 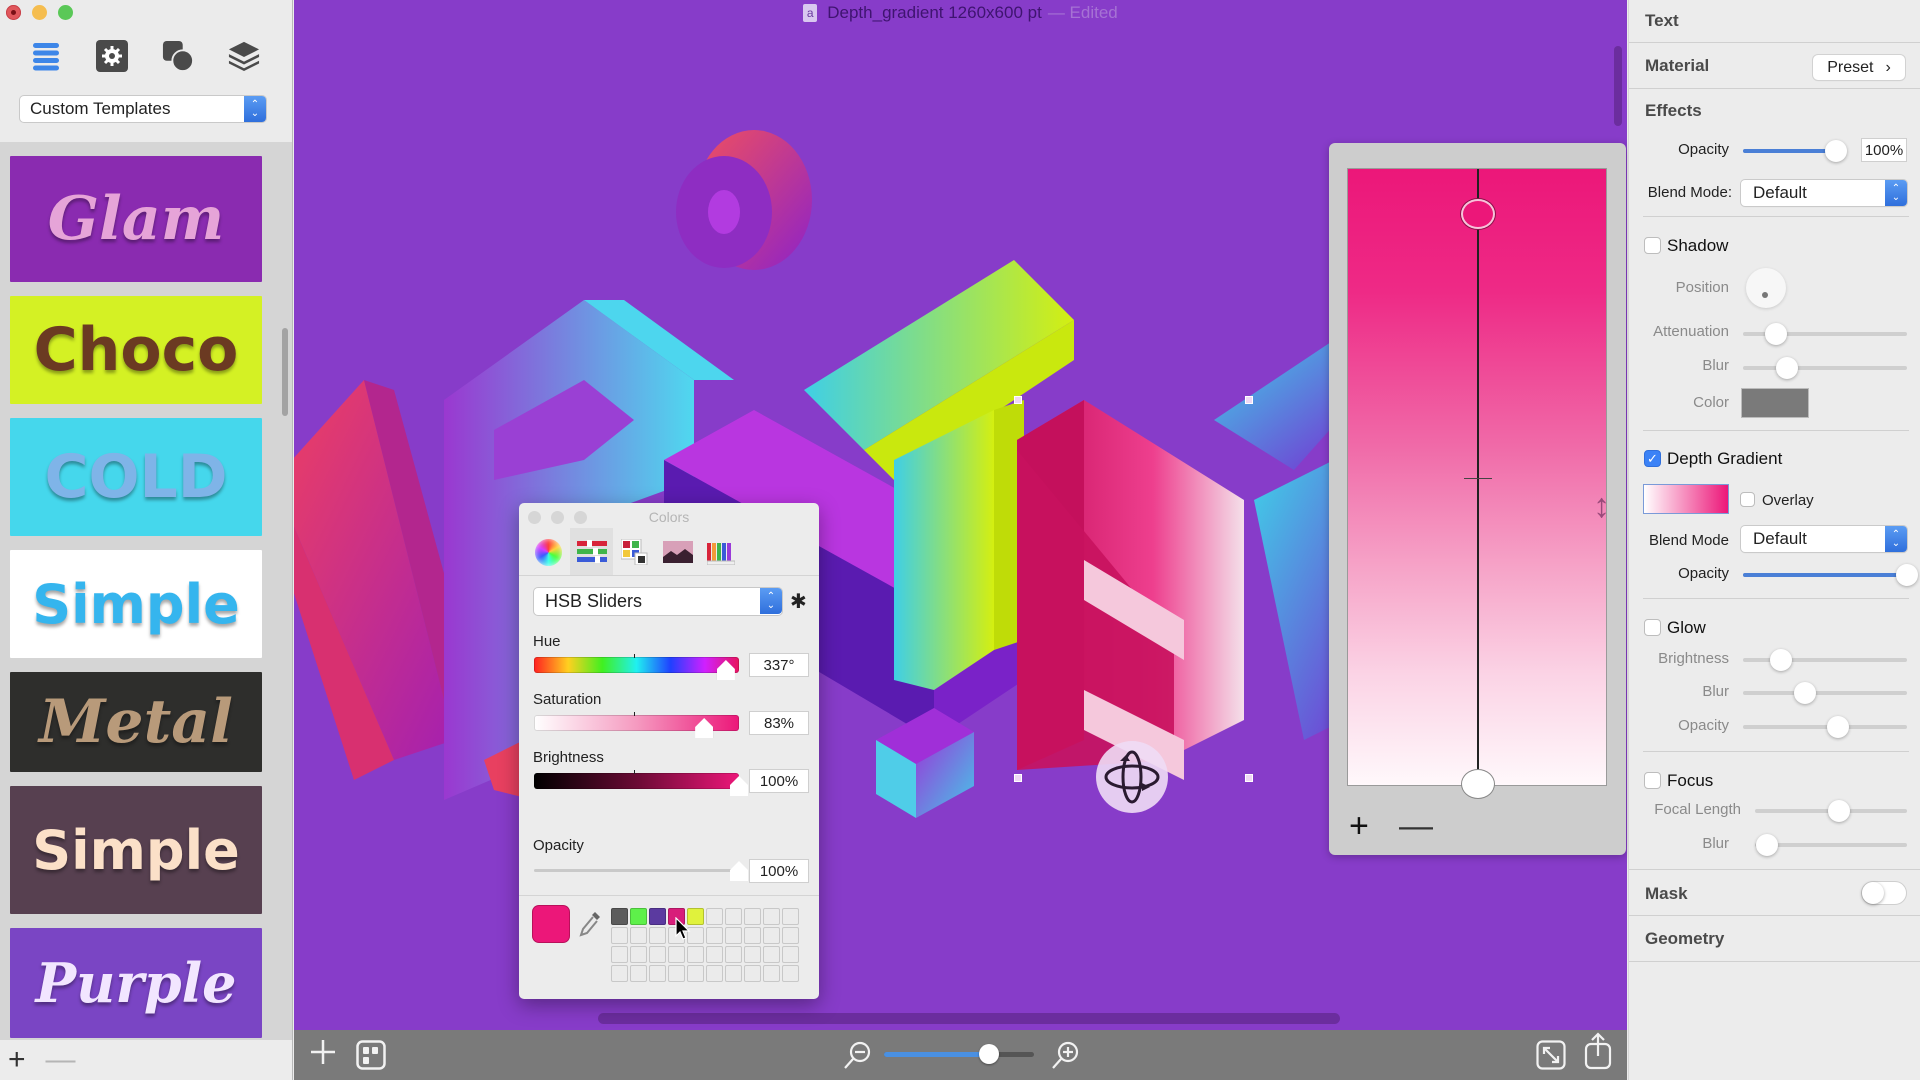 What do you see at coordinates (1652, 245) in the screenshot?
I see `shadow-checkbox` at bounding box center [1652, 245].